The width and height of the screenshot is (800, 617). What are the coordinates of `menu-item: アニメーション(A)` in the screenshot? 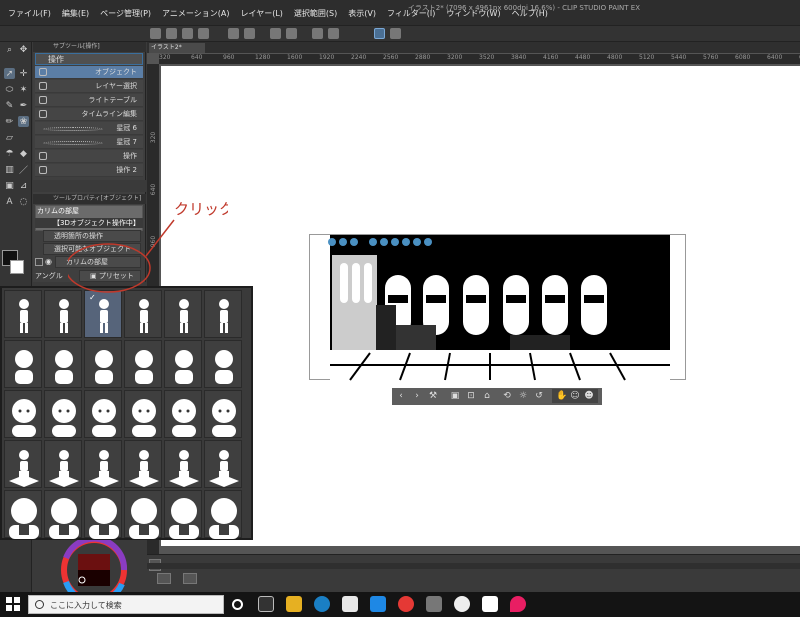 It's located at (195, 13).